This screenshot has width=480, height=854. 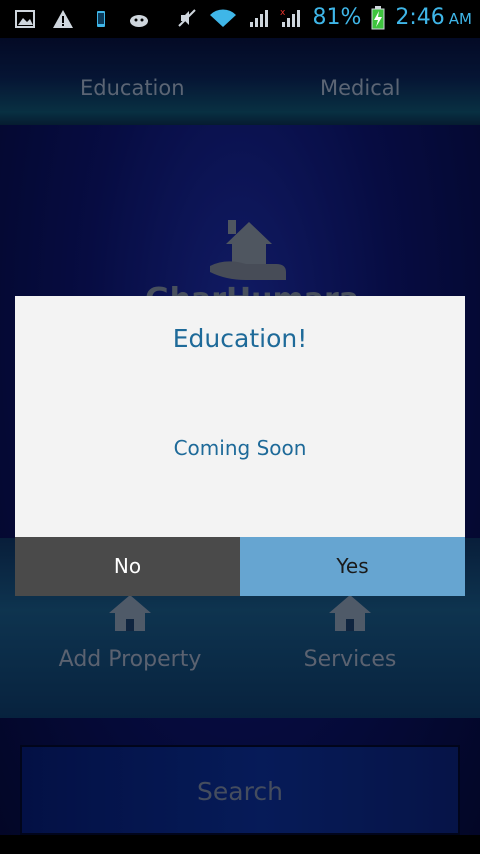 I want to click on wifi-icon, so click(x=223, y=17).